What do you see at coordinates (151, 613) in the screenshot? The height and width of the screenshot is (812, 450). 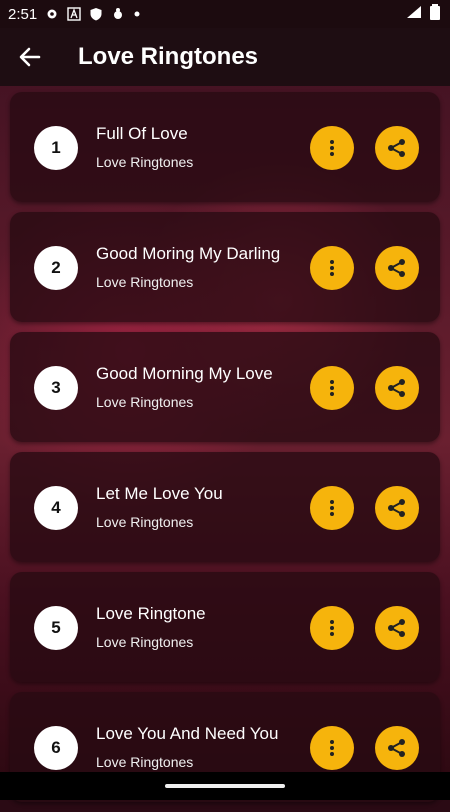 I see `ringtone-title: Love Ringtone` at bounding box center [151, 613].